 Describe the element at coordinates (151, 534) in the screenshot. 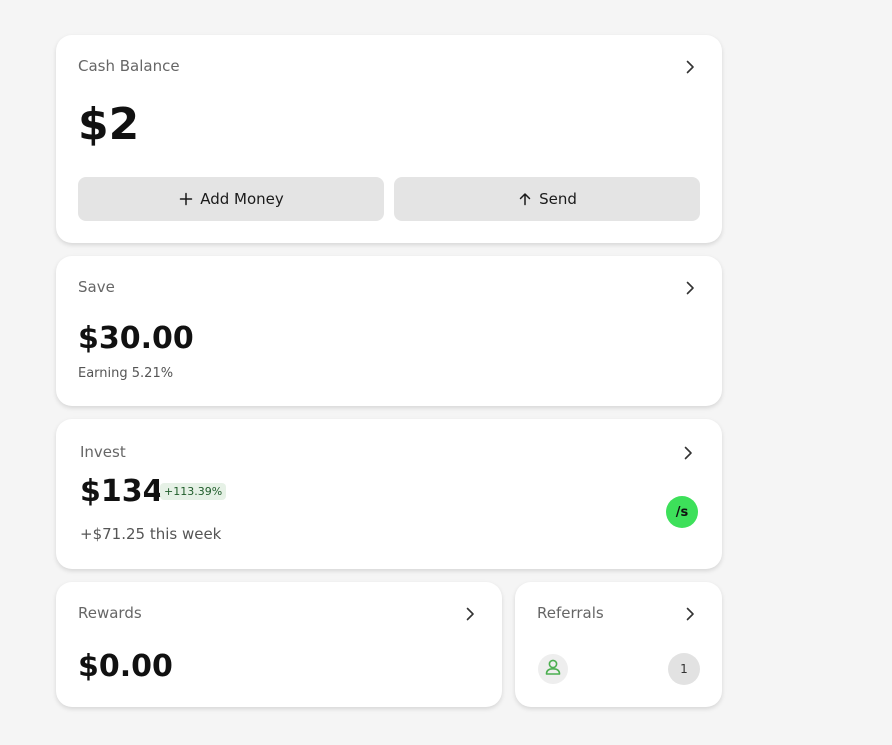

I see `invest-weekly-change: +$71.25 this week` at that location.